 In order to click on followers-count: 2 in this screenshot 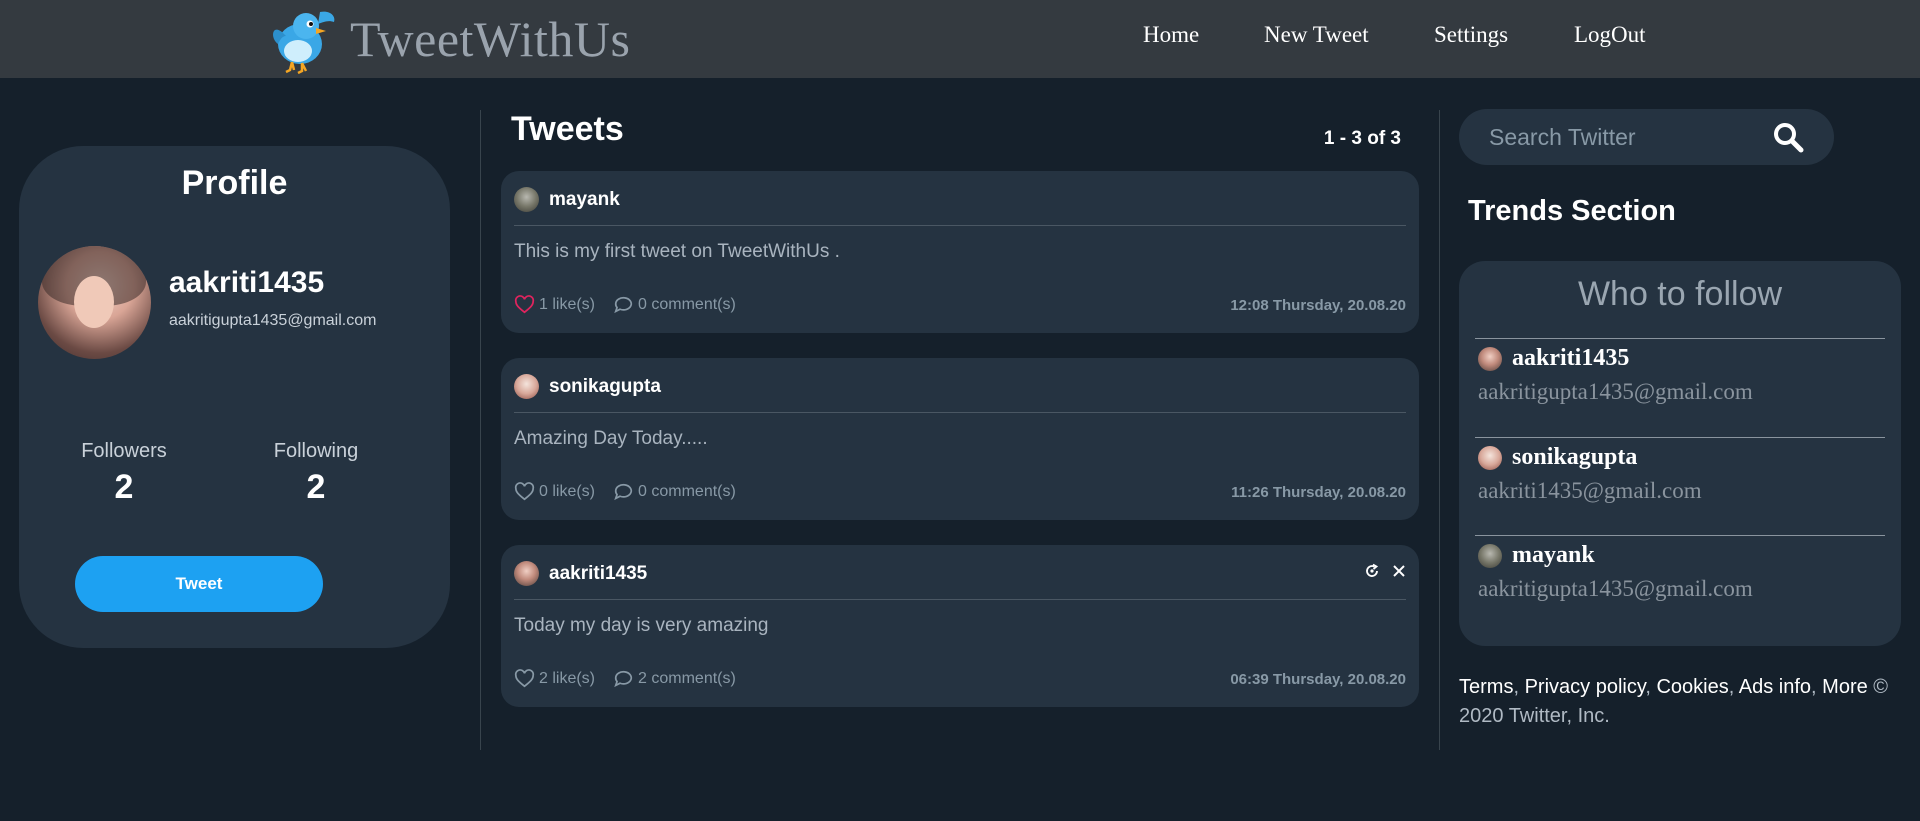, I will do `click(124, 487)`.